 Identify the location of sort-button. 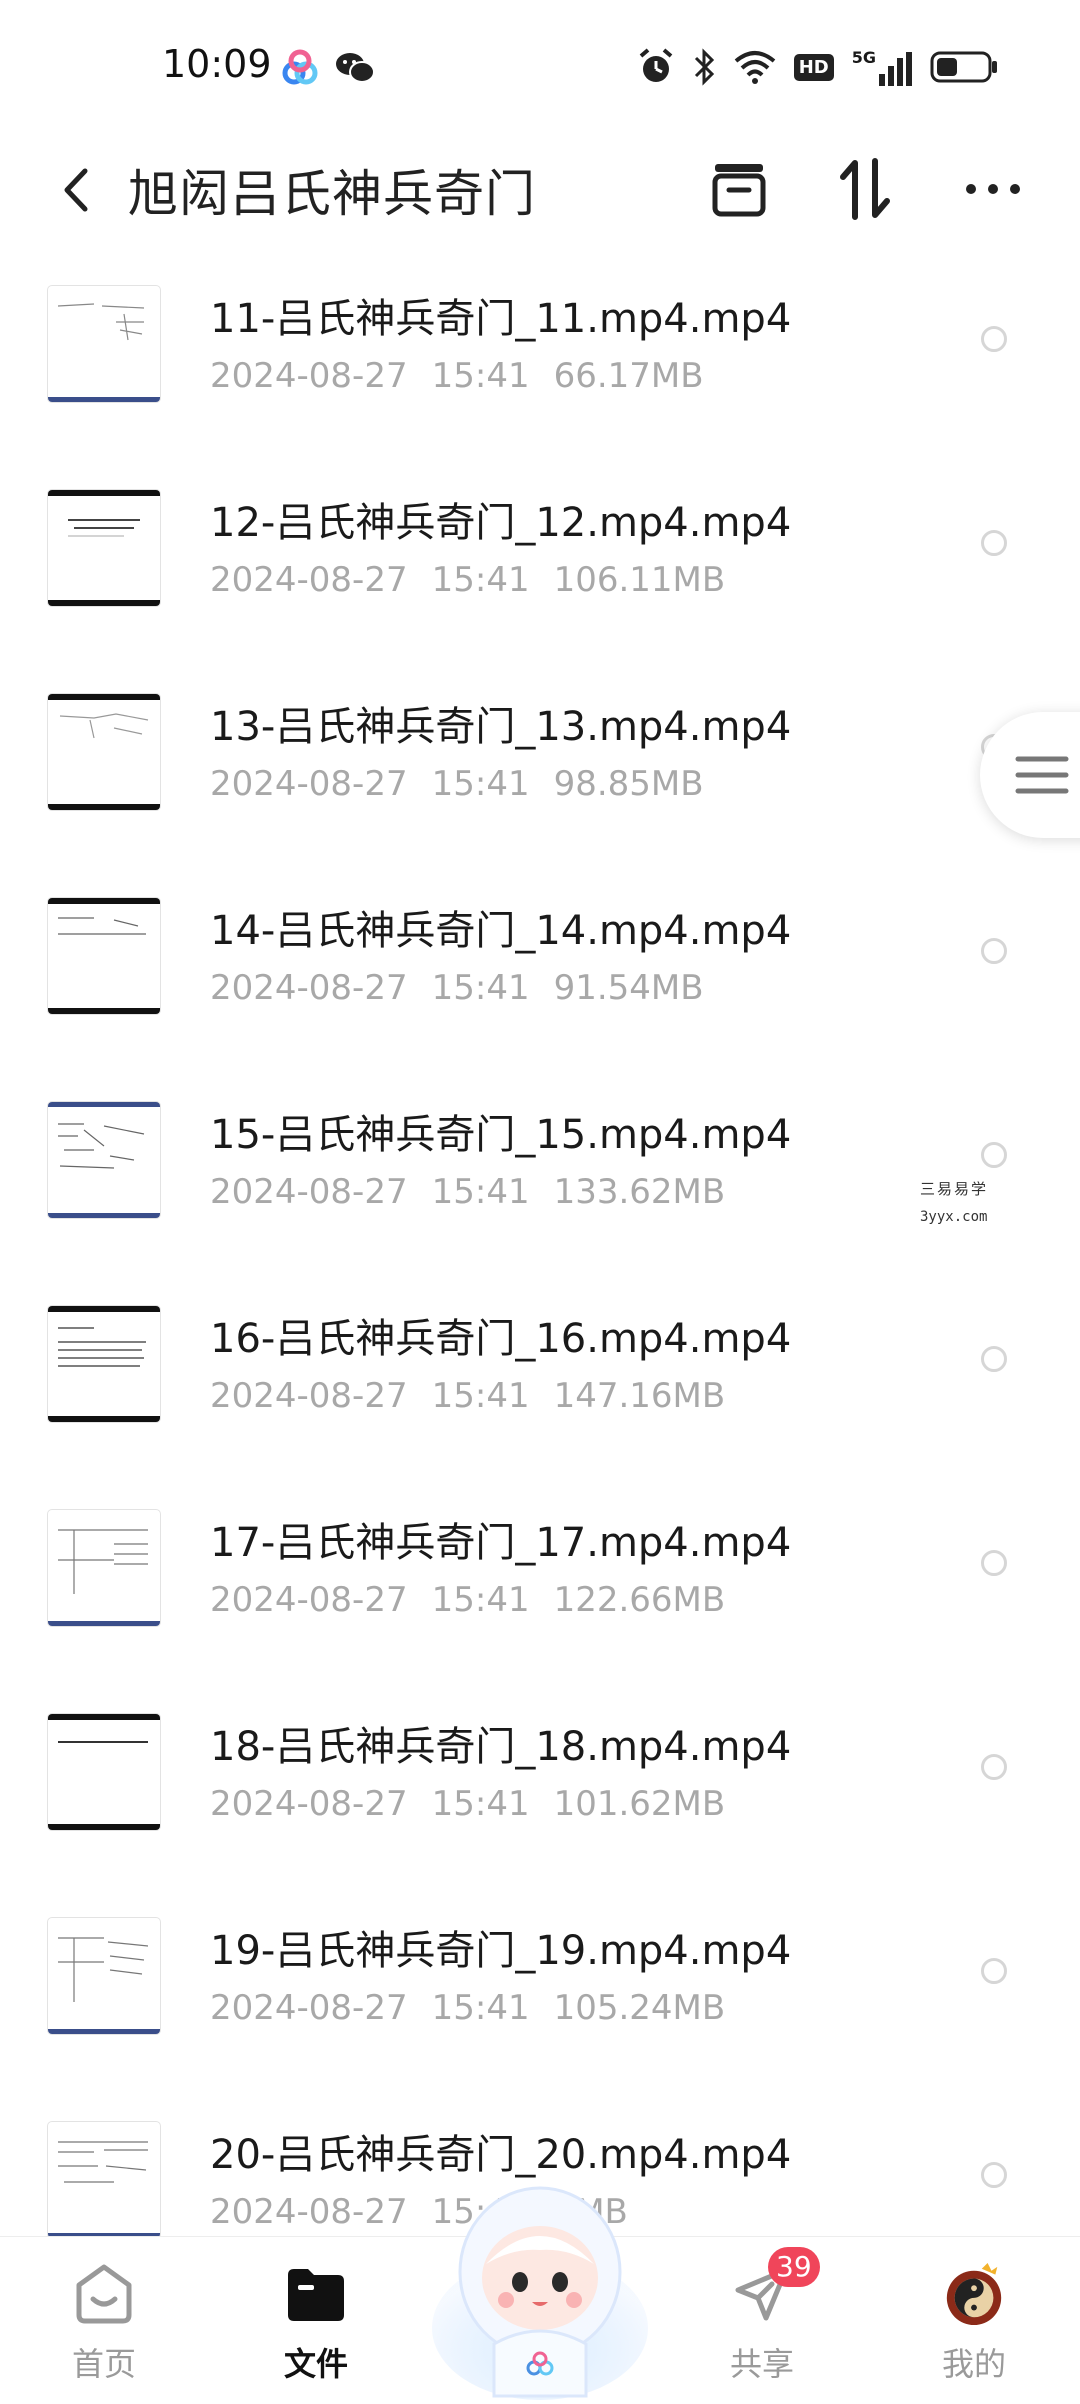
(865, 189).